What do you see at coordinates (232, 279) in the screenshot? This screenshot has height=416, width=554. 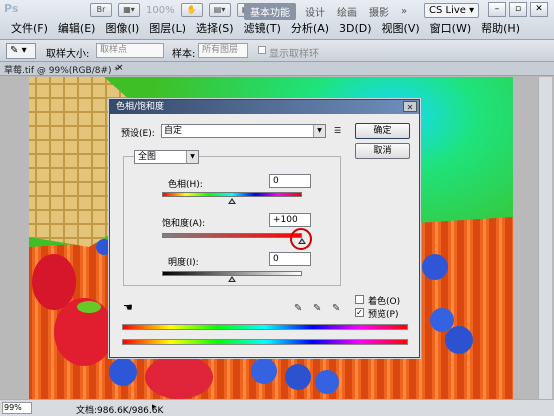 I see `lightness-slider-thumb` at bounding box center [232, 279].